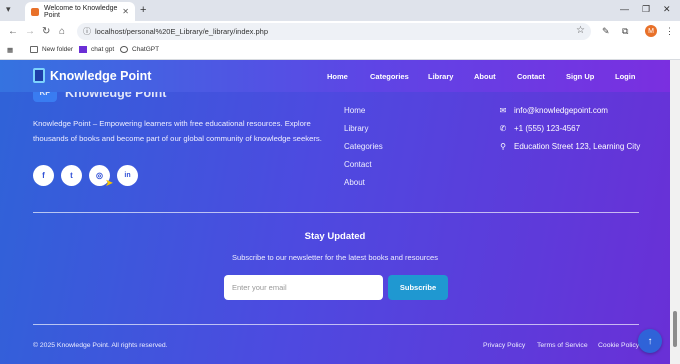  I want to click on map-pin-icon: ⚲, so click(503, 146).